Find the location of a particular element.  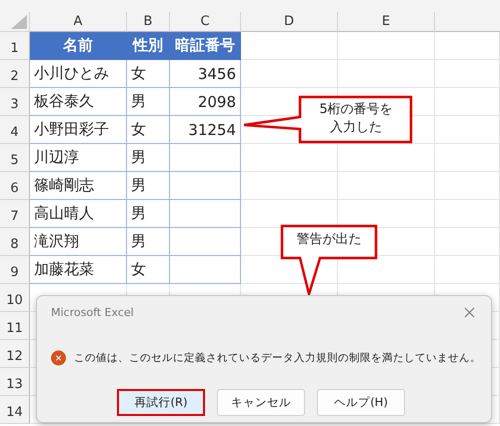

row-header: 8 is located at coordinates (15, 242).